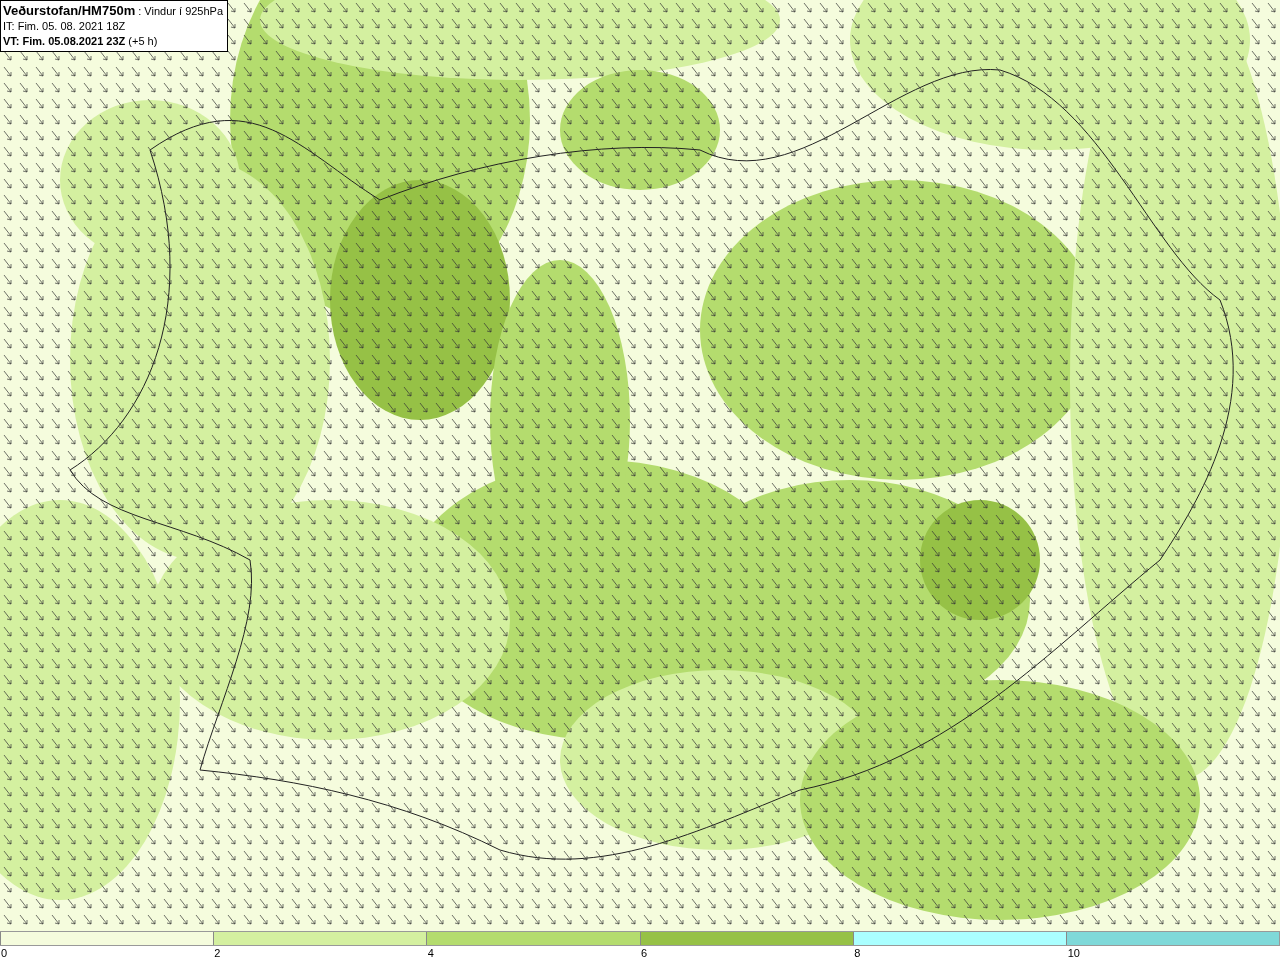 The height and width of the screenshot is (960, 1280). What do you see at coordinates (430, 953) in the screenshot?
I see `legend-label: 4` at bounding box center [430, 953].